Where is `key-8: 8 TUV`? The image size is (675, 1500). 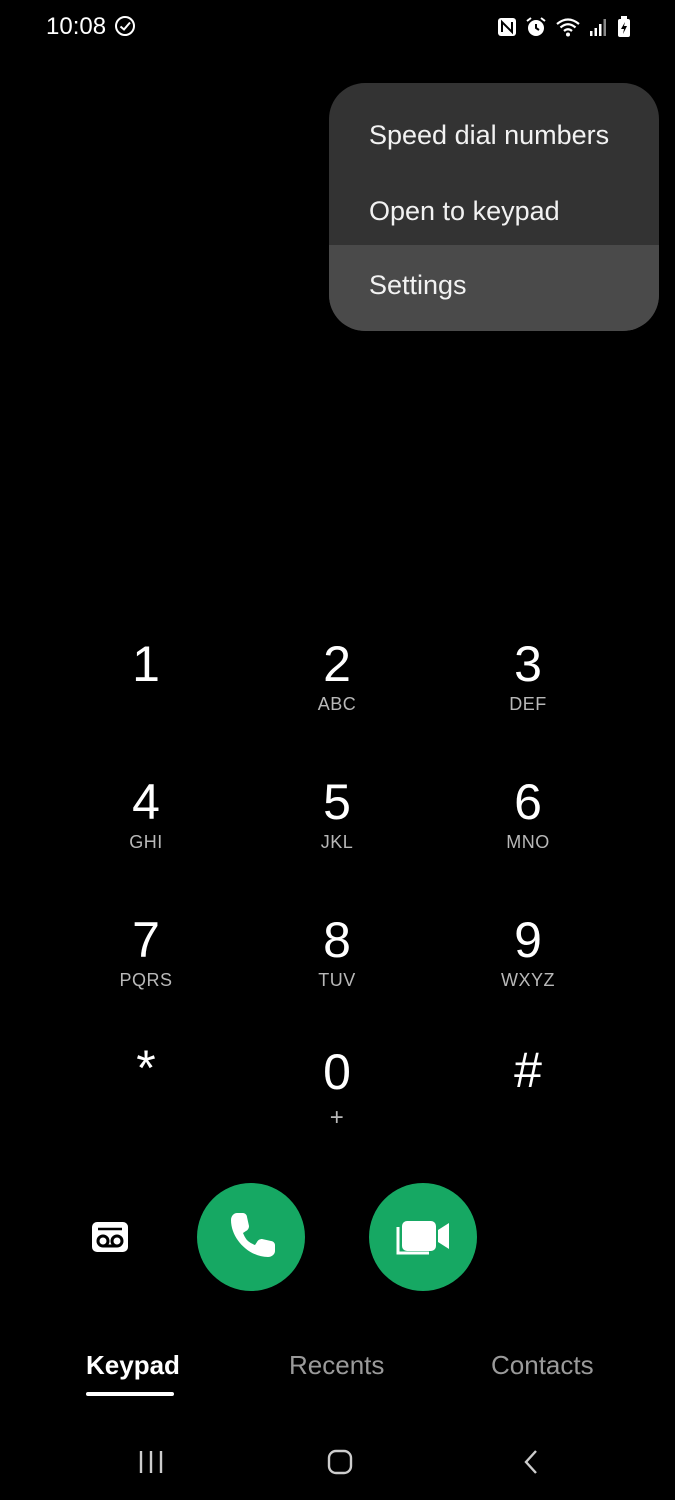 key-8: 8 TUV is located at coordinates (337, 967).